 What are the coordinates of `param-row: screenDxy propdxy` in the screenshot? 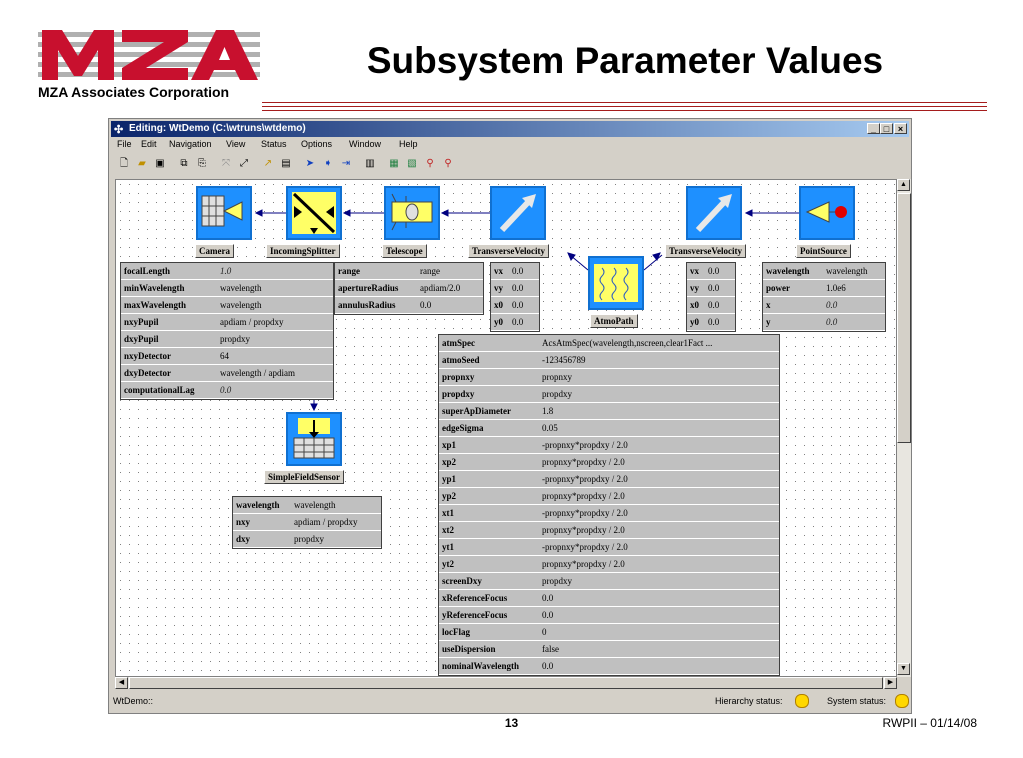 It's located at (609, 581).